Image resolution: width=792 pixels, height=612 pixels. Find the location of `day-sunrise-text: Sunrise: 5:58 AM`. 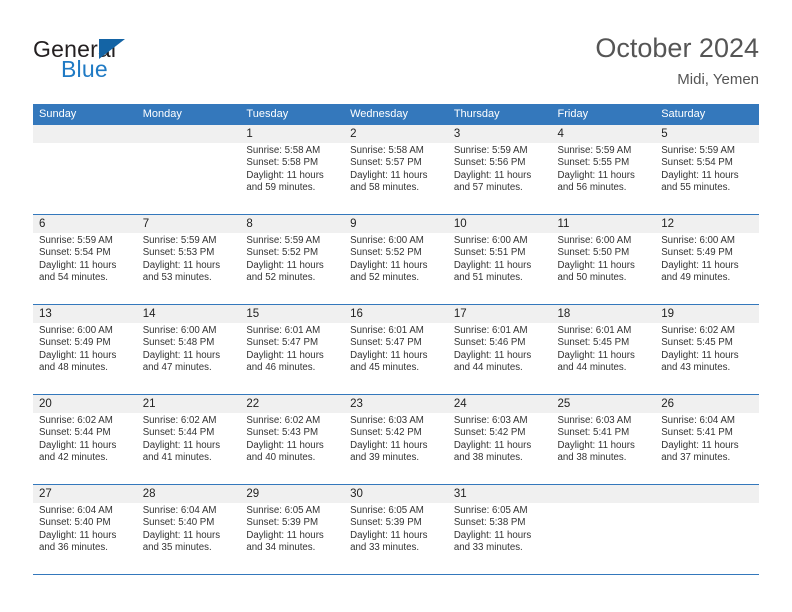

day-sunrise-text: Sunrise: 5:58 AM is located at coordinates (387, 150).